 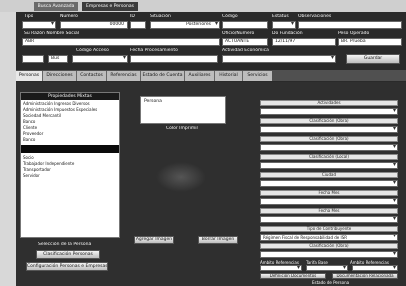 I want to click on documentacion-relacionada-button: Documentación Relacionada, so click(x=365, y=276).